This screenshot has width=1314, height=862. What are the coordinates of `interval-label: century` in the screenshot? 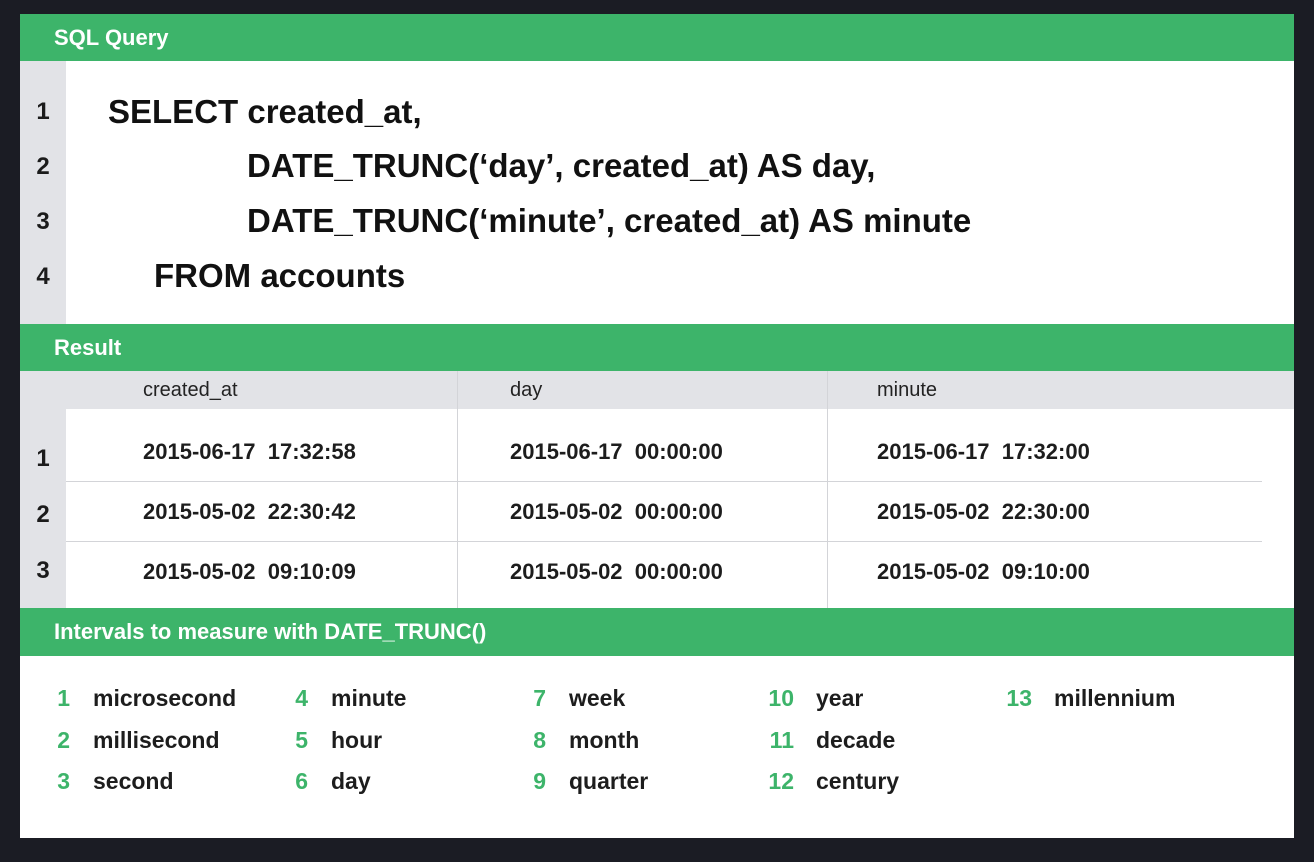 It's located at (858, 781).